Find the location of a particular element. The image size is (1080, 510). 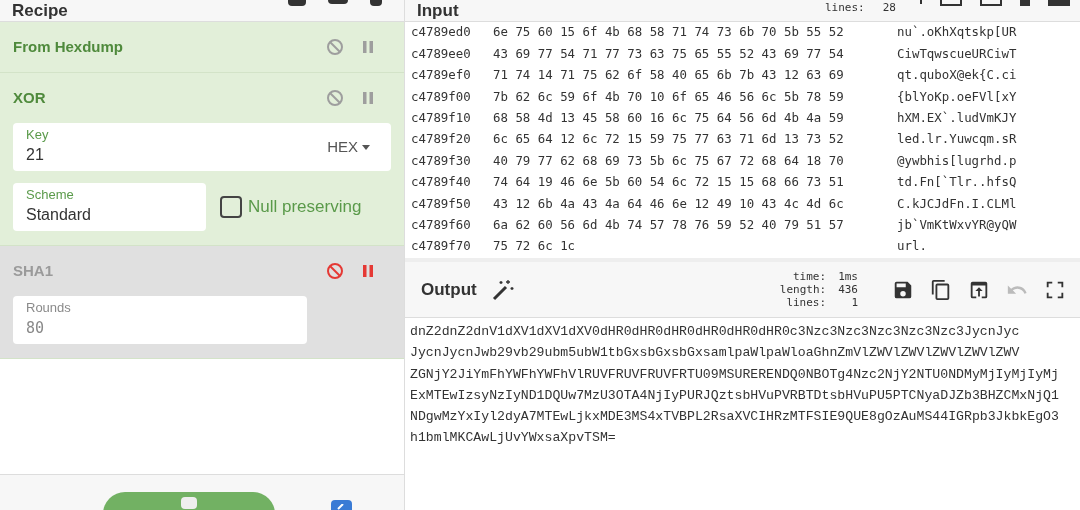

hex-bytes: 75 72 6c 1c is located at coordinates (535, 246).